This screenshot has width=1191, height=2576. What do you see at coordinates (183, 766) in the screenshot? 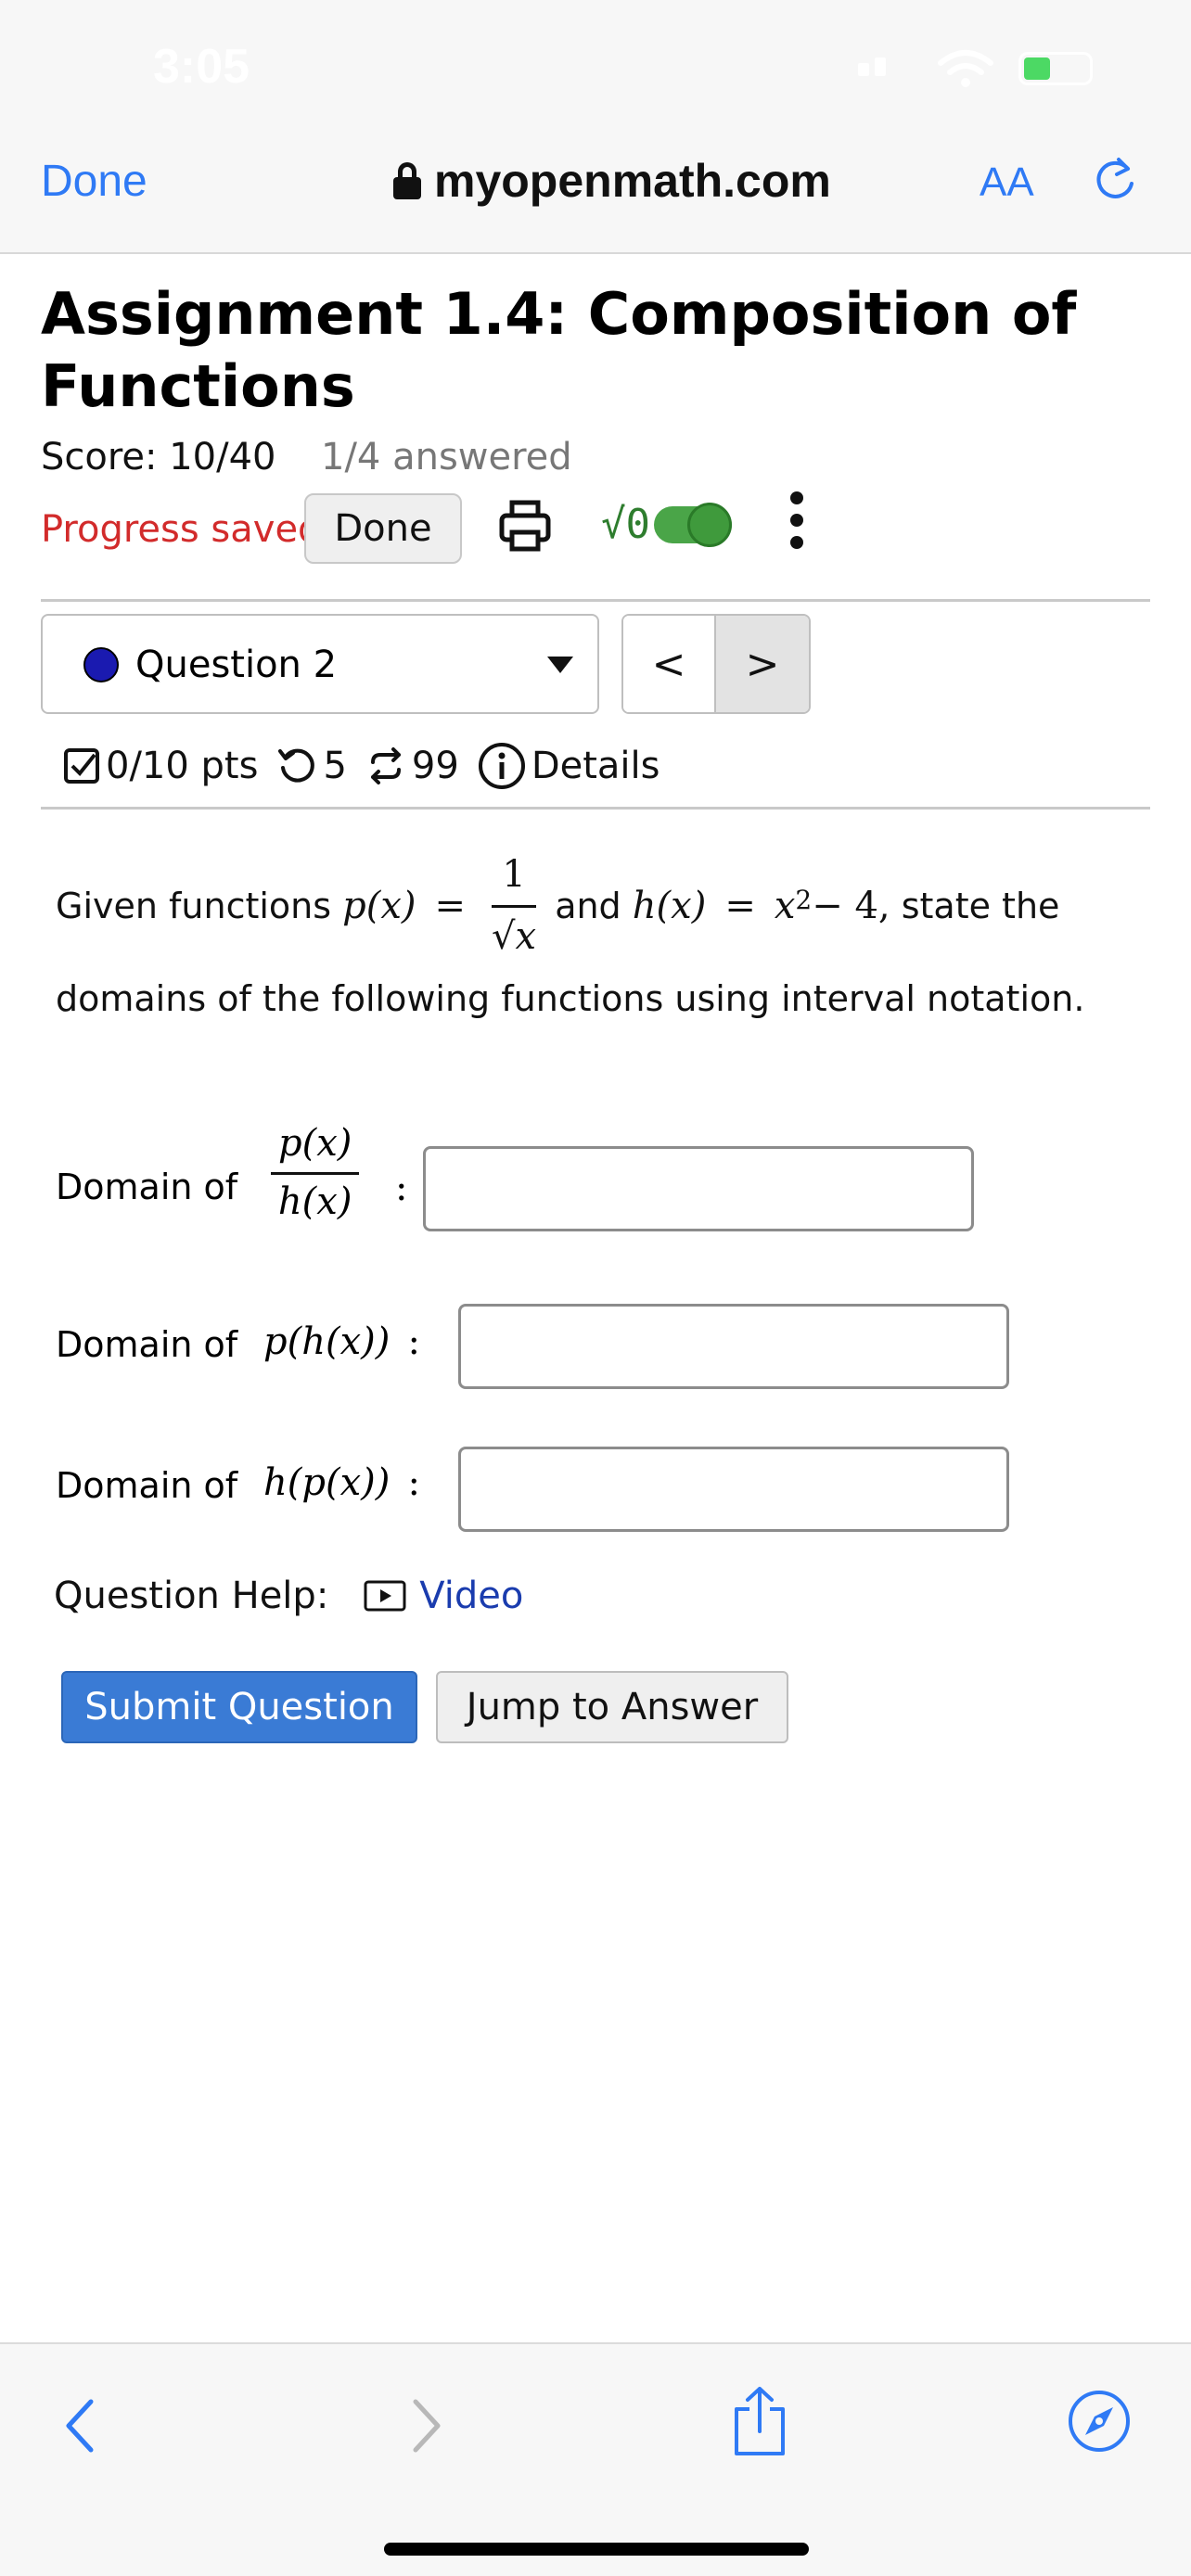
I see `points-text: 0/10 pts` at bounding box center [183, 766].